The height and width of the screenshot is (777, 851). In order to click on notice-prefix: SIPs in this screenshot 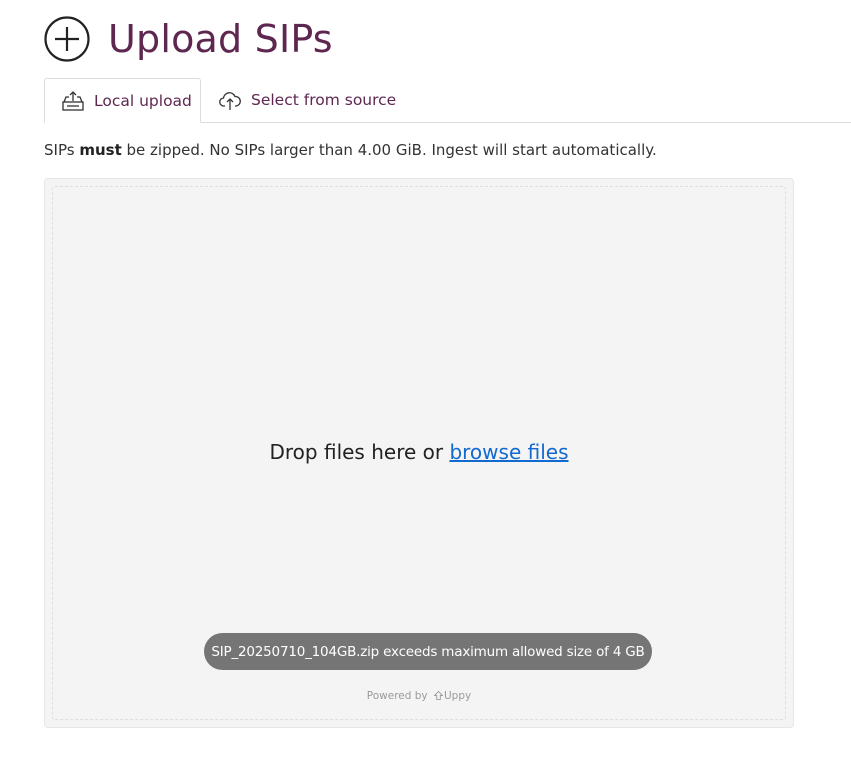, I will do `click(59, 150)`.